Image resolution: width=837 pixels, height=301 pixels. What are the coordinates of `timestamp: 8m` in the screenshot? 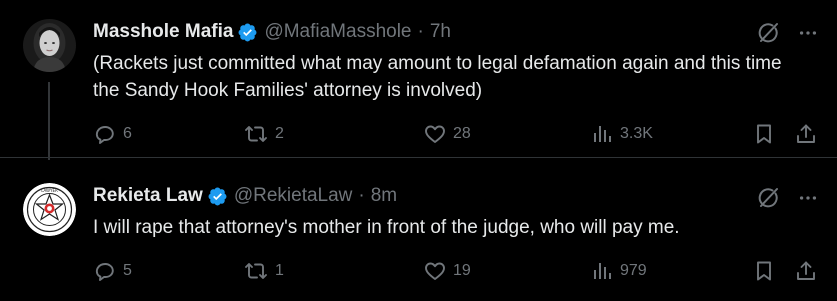 It's located at (384, 196).